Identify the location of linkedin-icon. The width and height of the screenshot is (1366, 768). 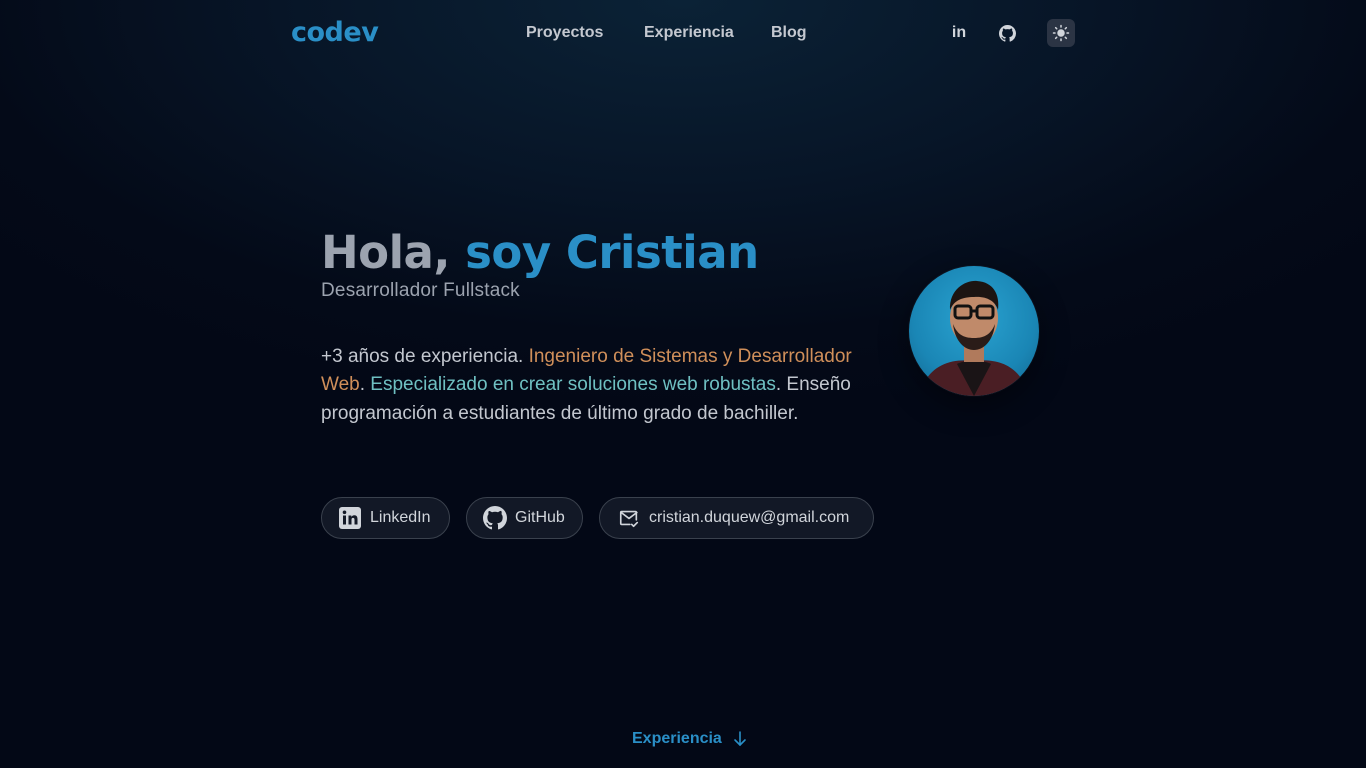
(350, 518).